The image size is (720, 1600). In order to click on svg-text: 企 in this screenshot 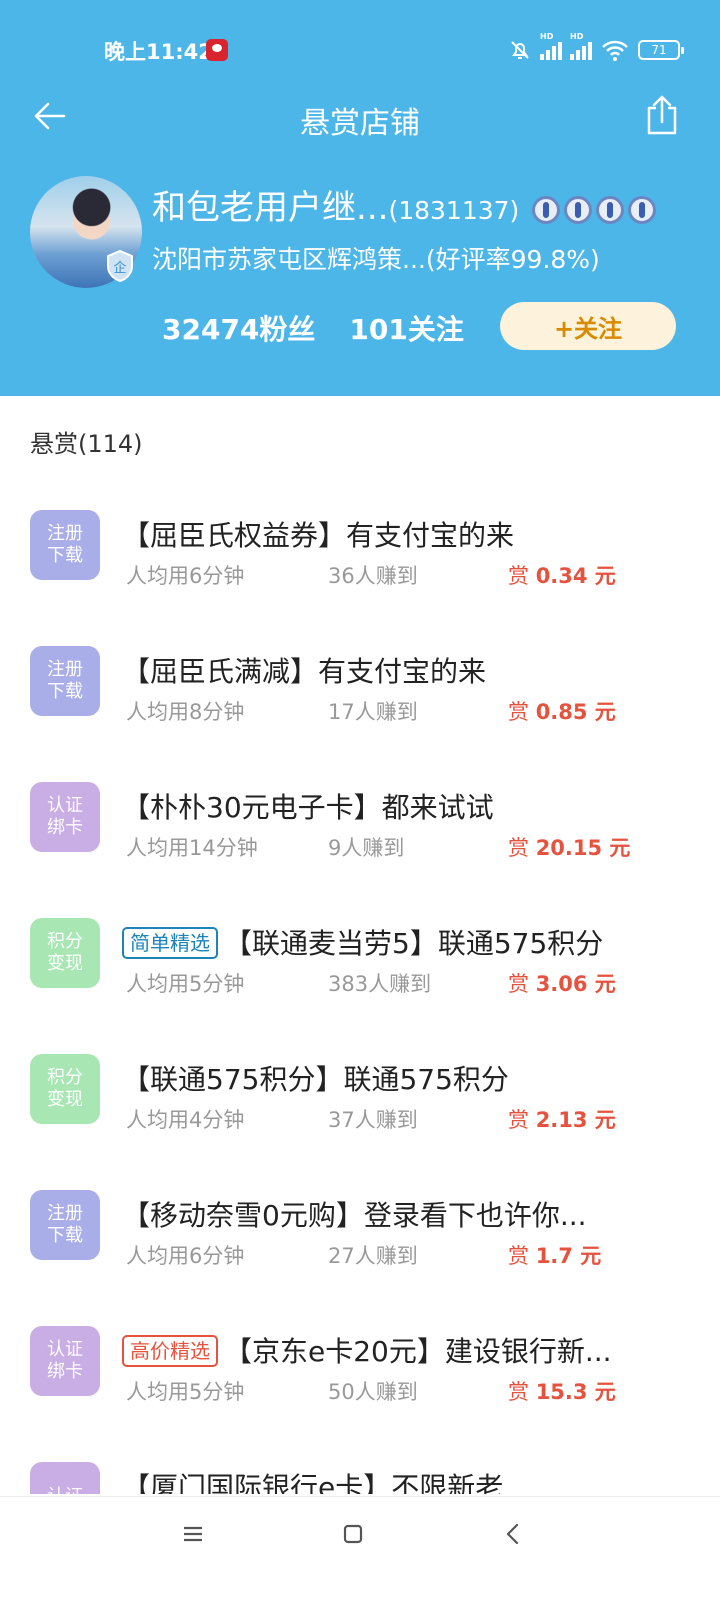, I will do `click(119, 268)`.